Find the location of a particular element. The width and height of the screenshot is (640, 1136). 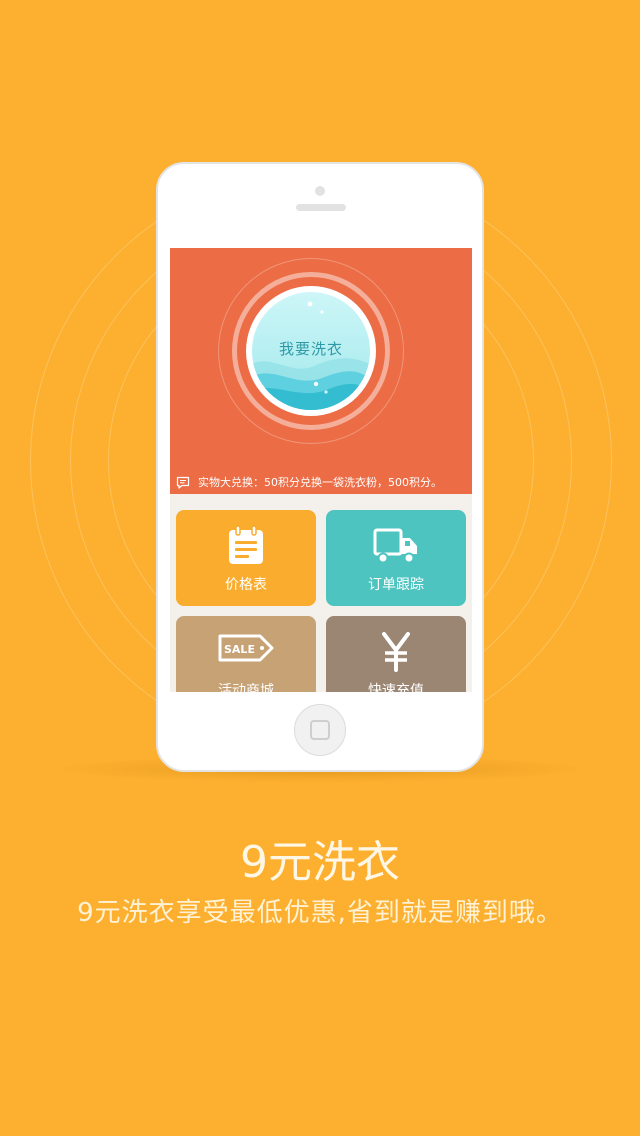

wash-now-label: 我要洗衣 is located at coordinates (310, 349).